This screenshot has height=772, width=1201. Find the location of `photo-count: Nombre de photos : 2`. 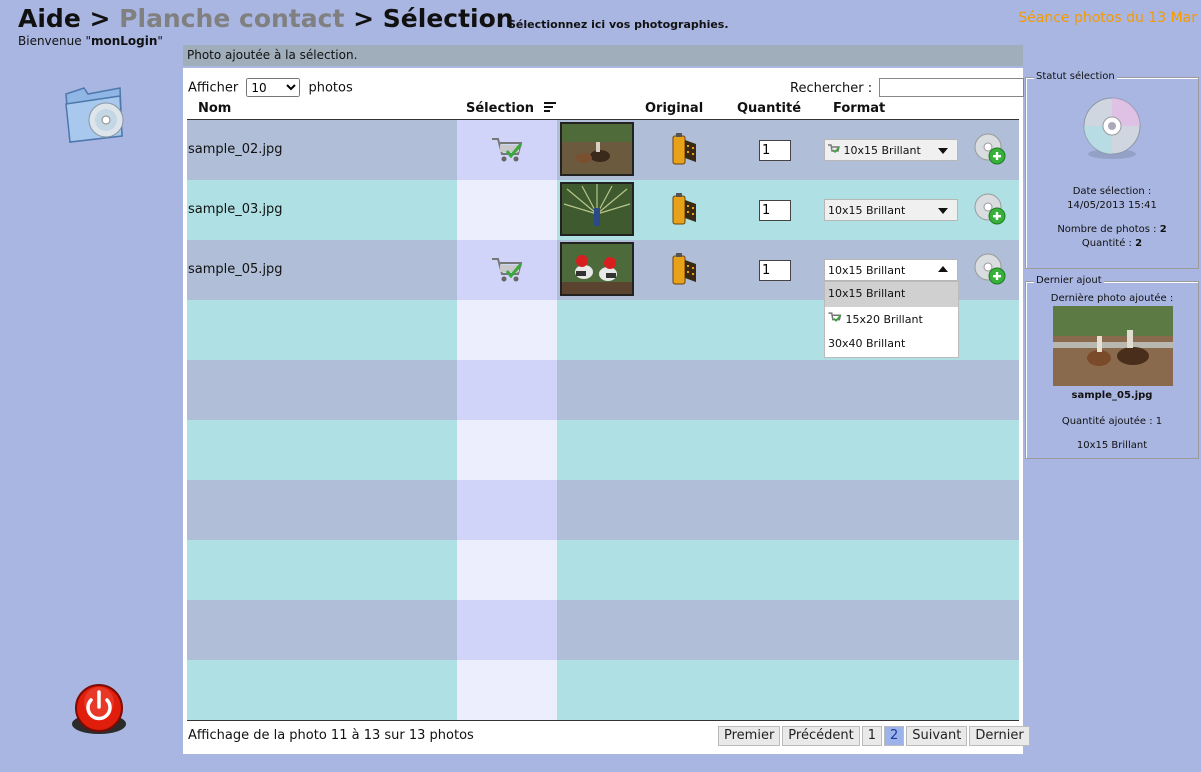

photo-count: Nombre de photos : 2 is located at coordinates (1112, 229).